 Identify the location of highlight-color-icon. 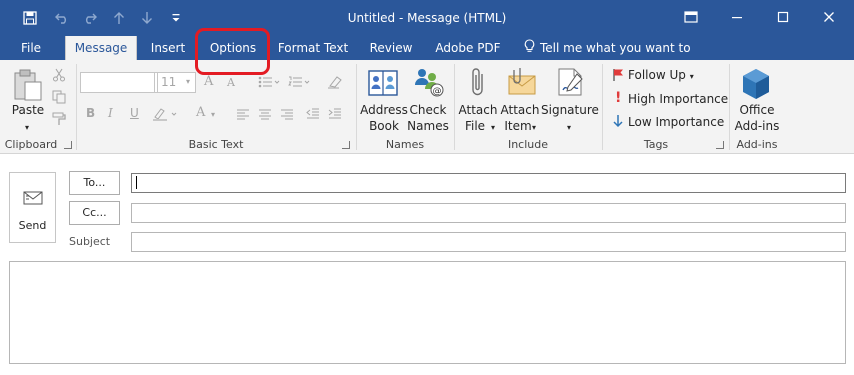
(166, 115).